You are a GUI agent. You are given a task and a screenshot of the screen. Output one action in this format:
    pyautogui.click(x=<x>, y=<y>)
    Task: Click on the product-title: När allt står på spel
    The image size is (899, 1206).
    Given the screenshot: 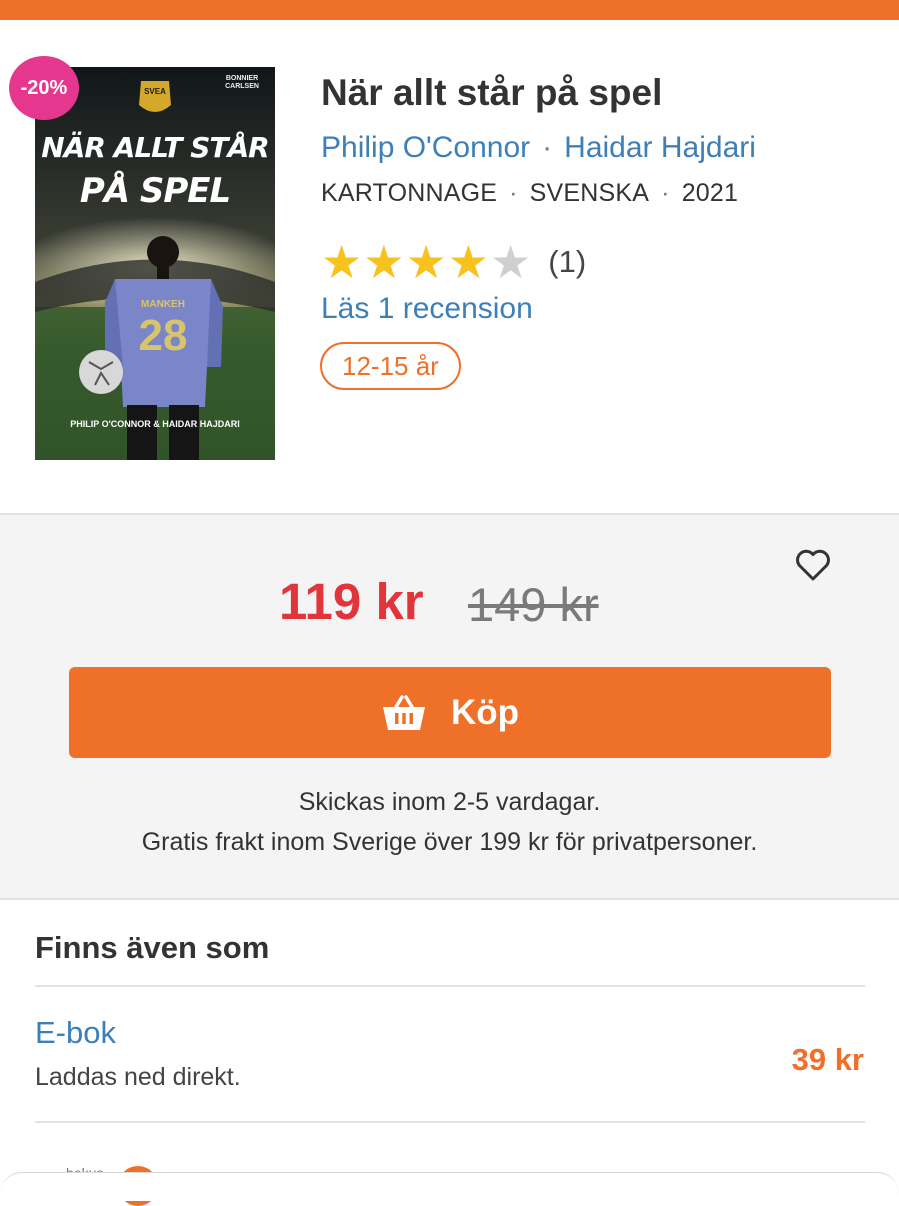 What is the action you would take?
    pyautogui.click(x=492, y=92)
    